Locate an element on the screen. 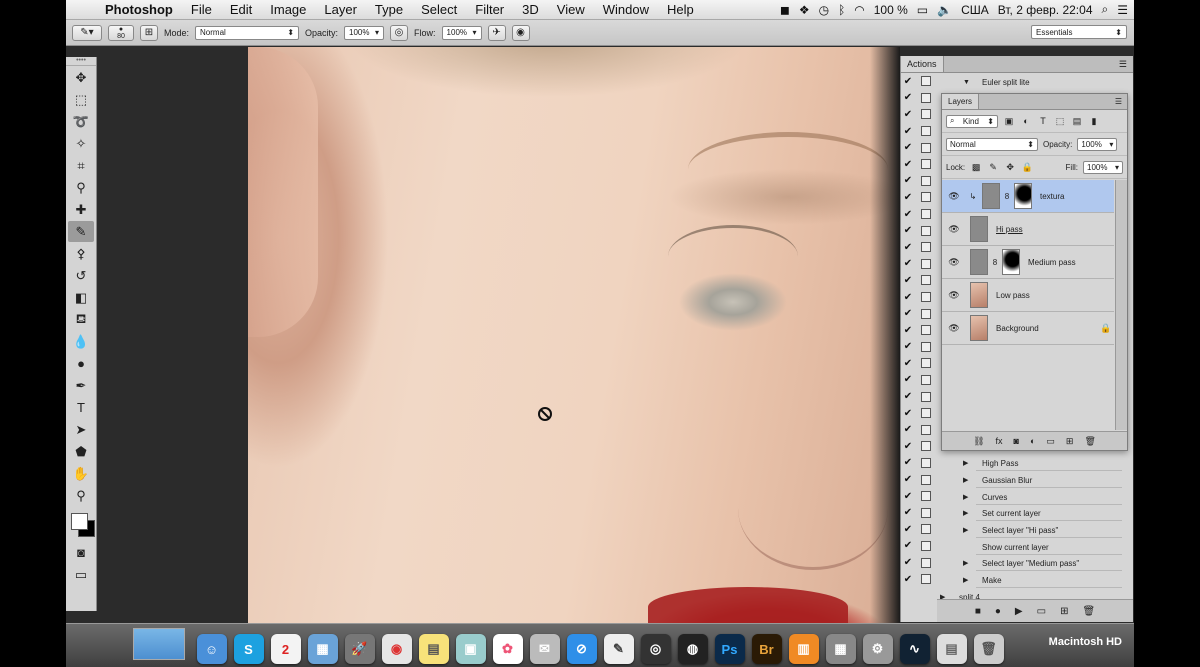 The width and height of the screenshot is (1200, 667). add-mask-icon: ◙ is located at coordinates (1016, 441).